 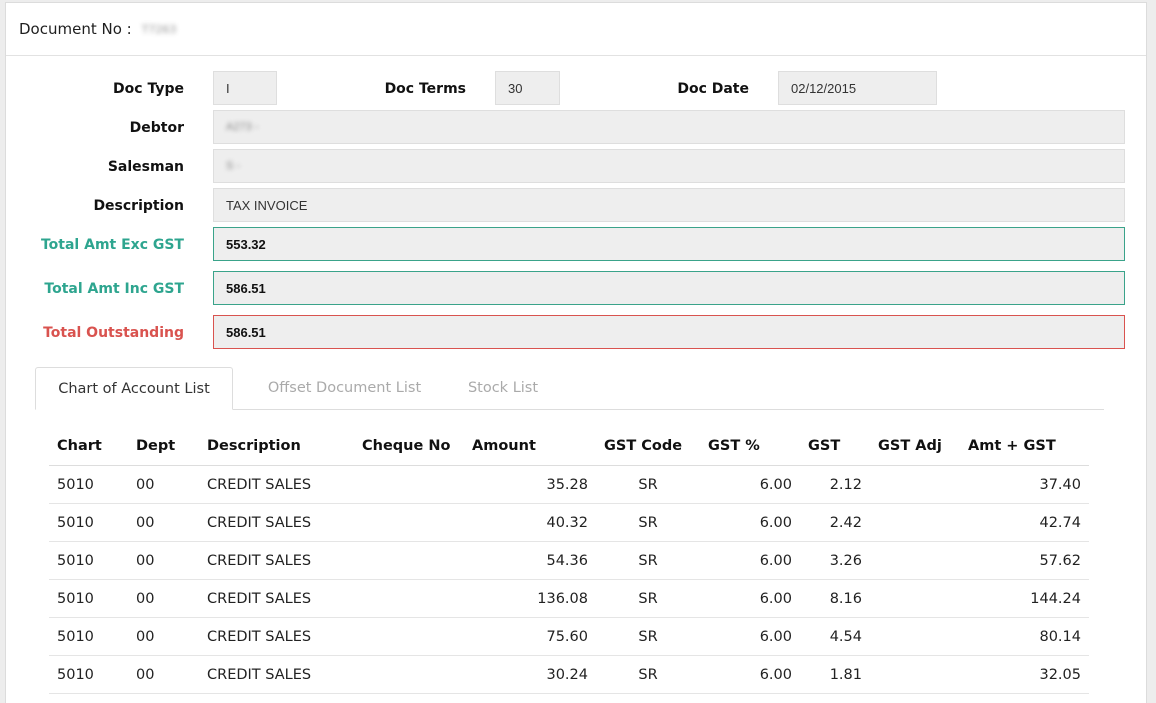 What do you see at coordinates (503, 388) in the screenshot?
I see `tab-stock-list: Stock List` at bounding box center [503, 388].